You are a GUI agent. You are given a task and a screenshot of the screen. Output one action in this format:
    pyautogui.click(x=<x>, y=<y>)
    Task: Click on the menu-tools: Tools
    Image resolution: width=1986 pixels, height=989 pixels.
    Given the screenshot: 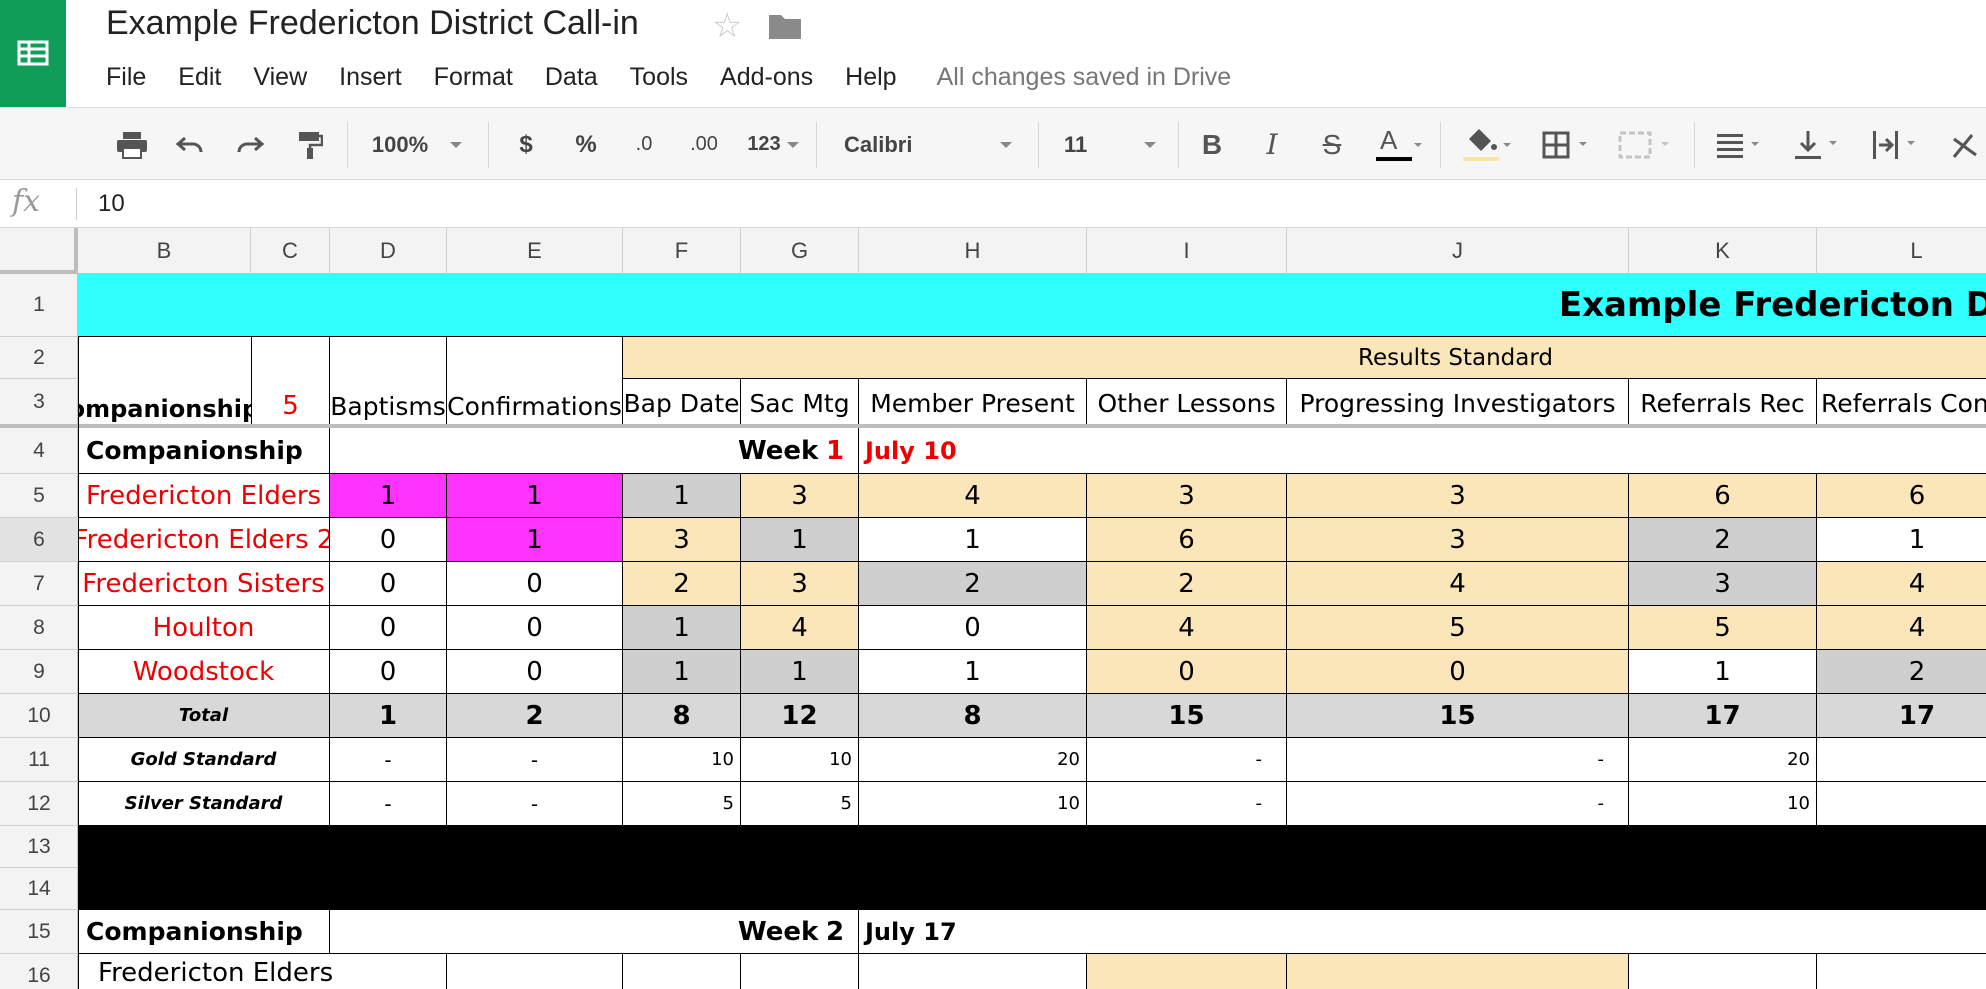 What is the action you would take?
    pyautogui.click(x=659, y=77)
    